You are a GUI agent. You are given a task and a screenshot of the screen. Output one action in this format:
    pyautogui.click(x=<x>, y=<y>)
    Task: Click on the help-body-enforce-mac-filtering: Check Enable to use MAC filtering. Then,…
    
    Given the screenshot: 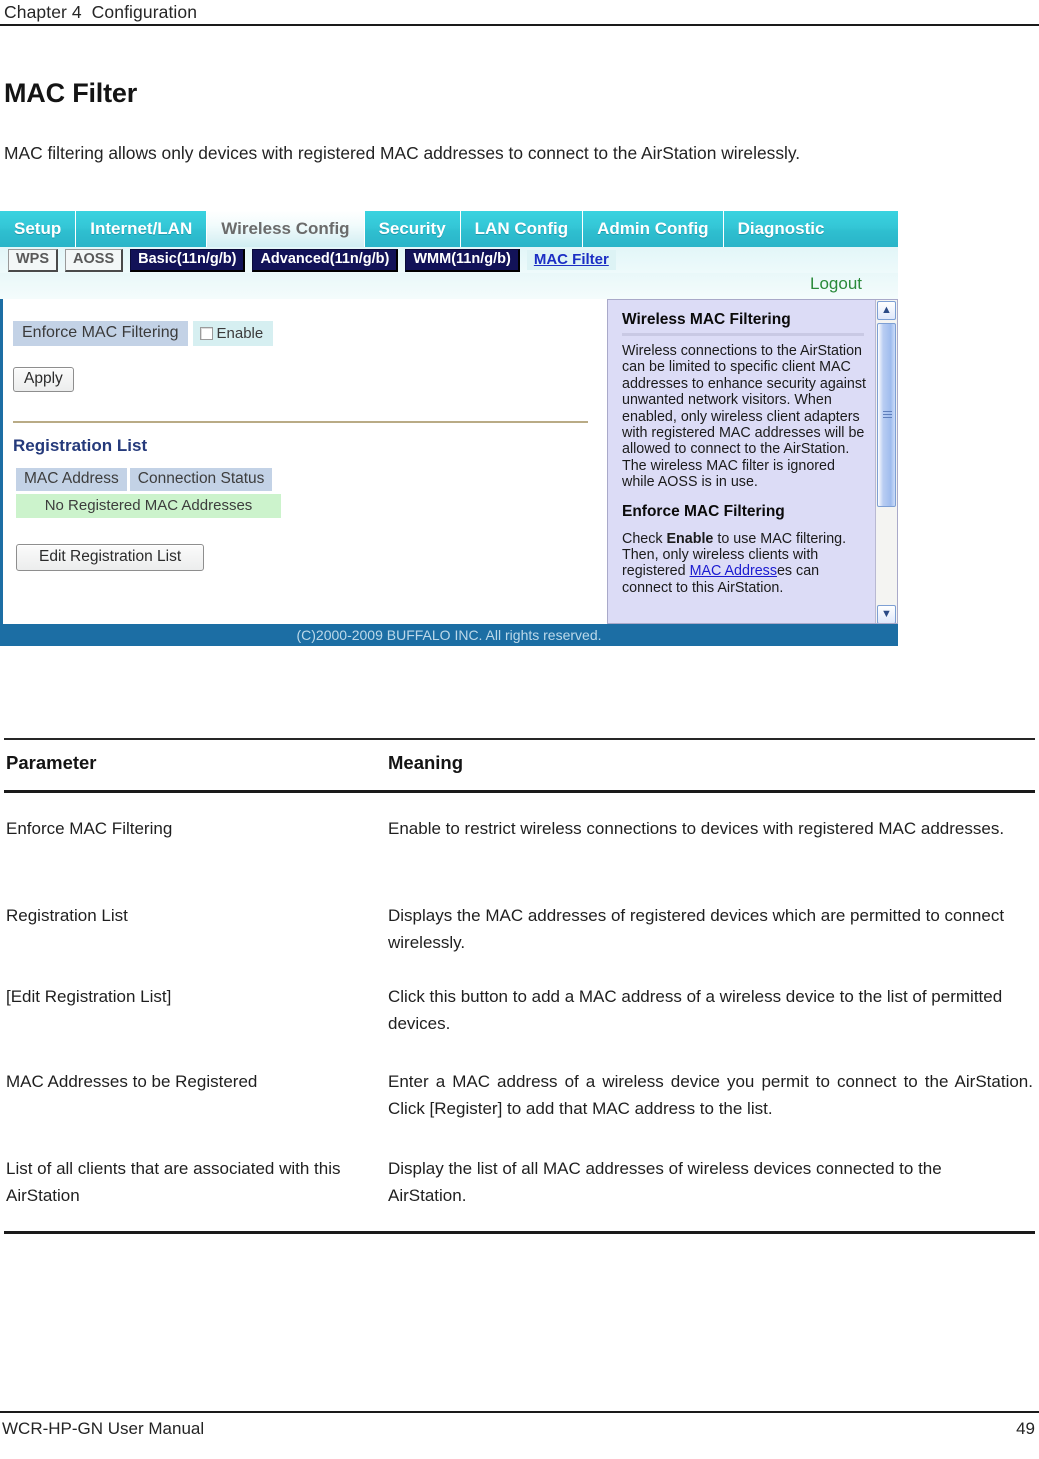 What is the action you would take?
    pyautogui.click(x=746, y=564)
    